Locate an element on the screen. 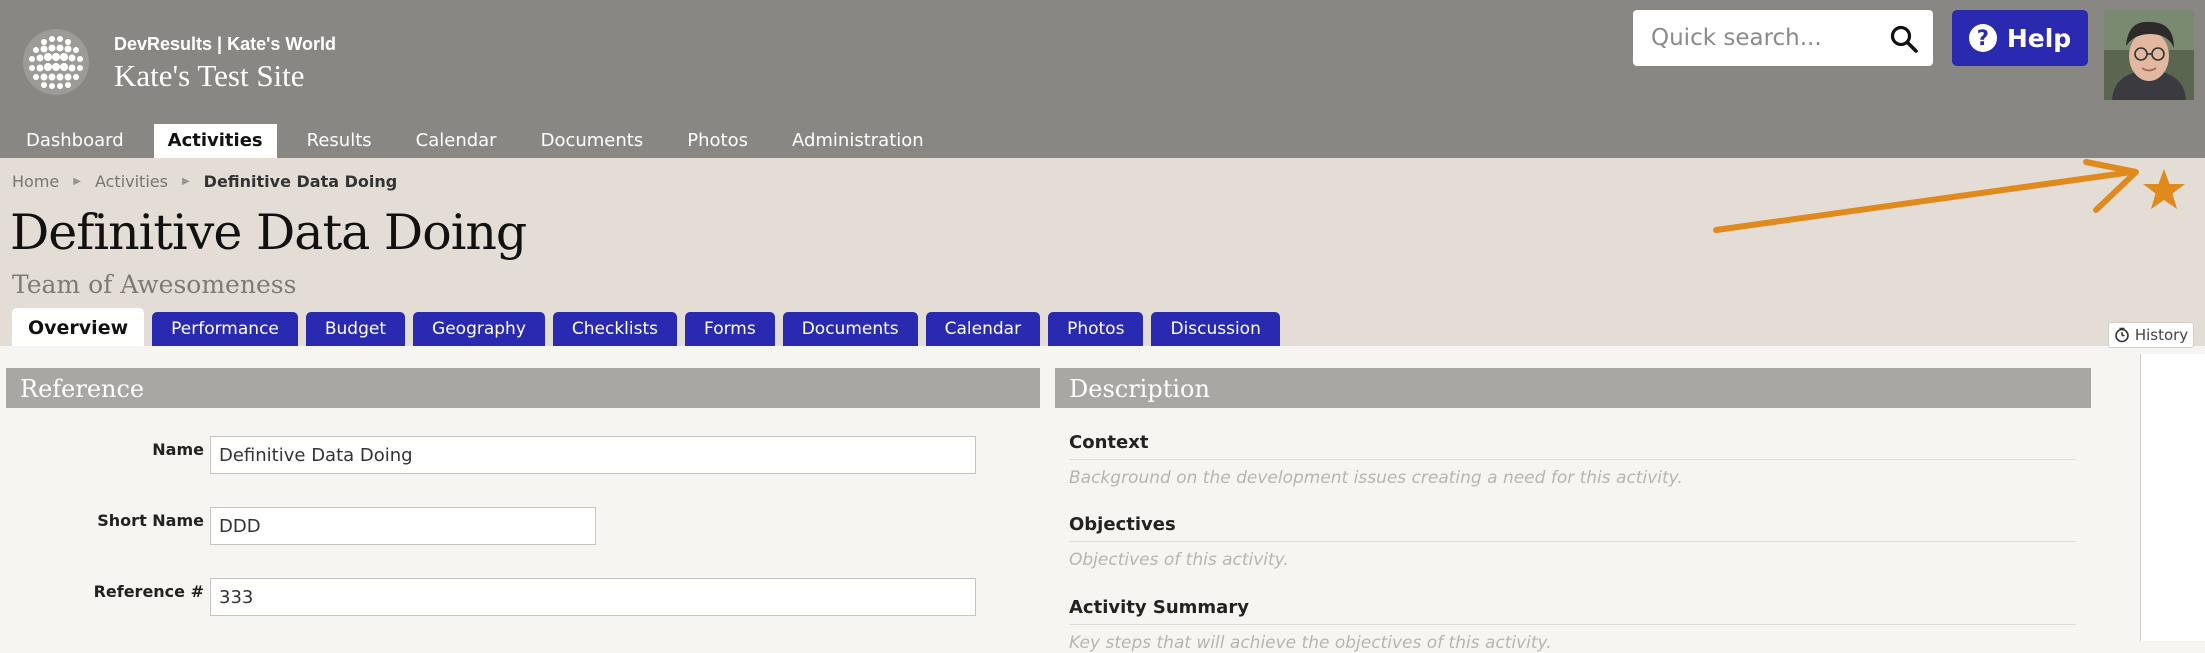 The width and height of the screenshot is (2205, 653). annotation-arrow-icon is located at coordinates (1926, 196).